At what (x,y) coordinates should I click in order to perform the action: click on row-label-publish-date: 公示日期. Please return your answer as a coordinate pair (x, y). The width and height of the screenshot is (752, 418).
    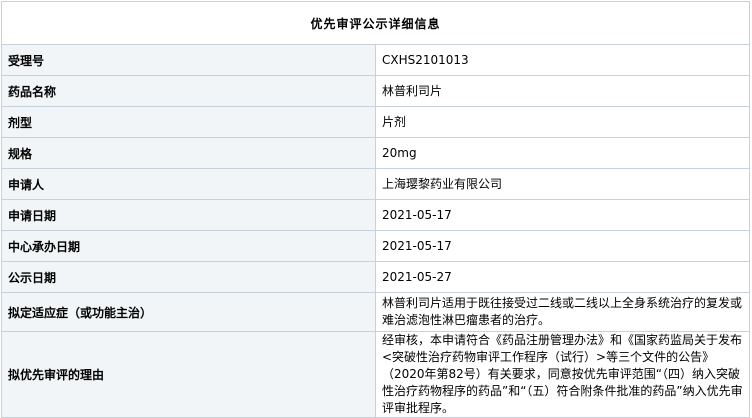
    Looking at the image, I should click on (188, 277).